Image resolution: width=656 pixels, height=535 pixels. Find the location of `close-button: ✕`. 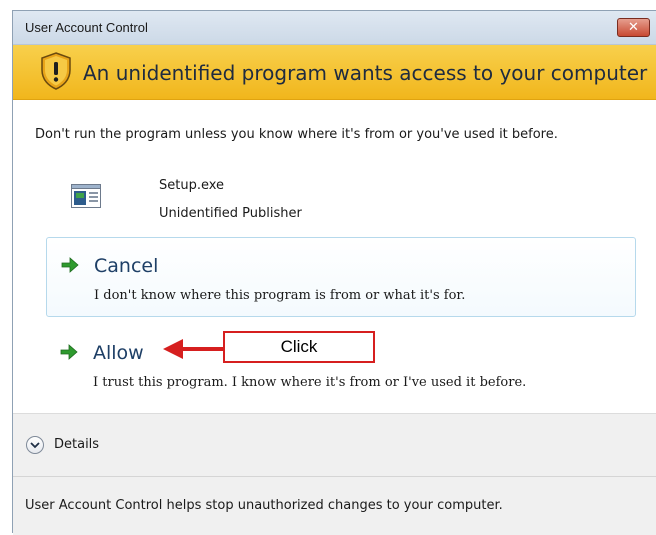

close-button: ✕ is located at coordinates (633, 27).